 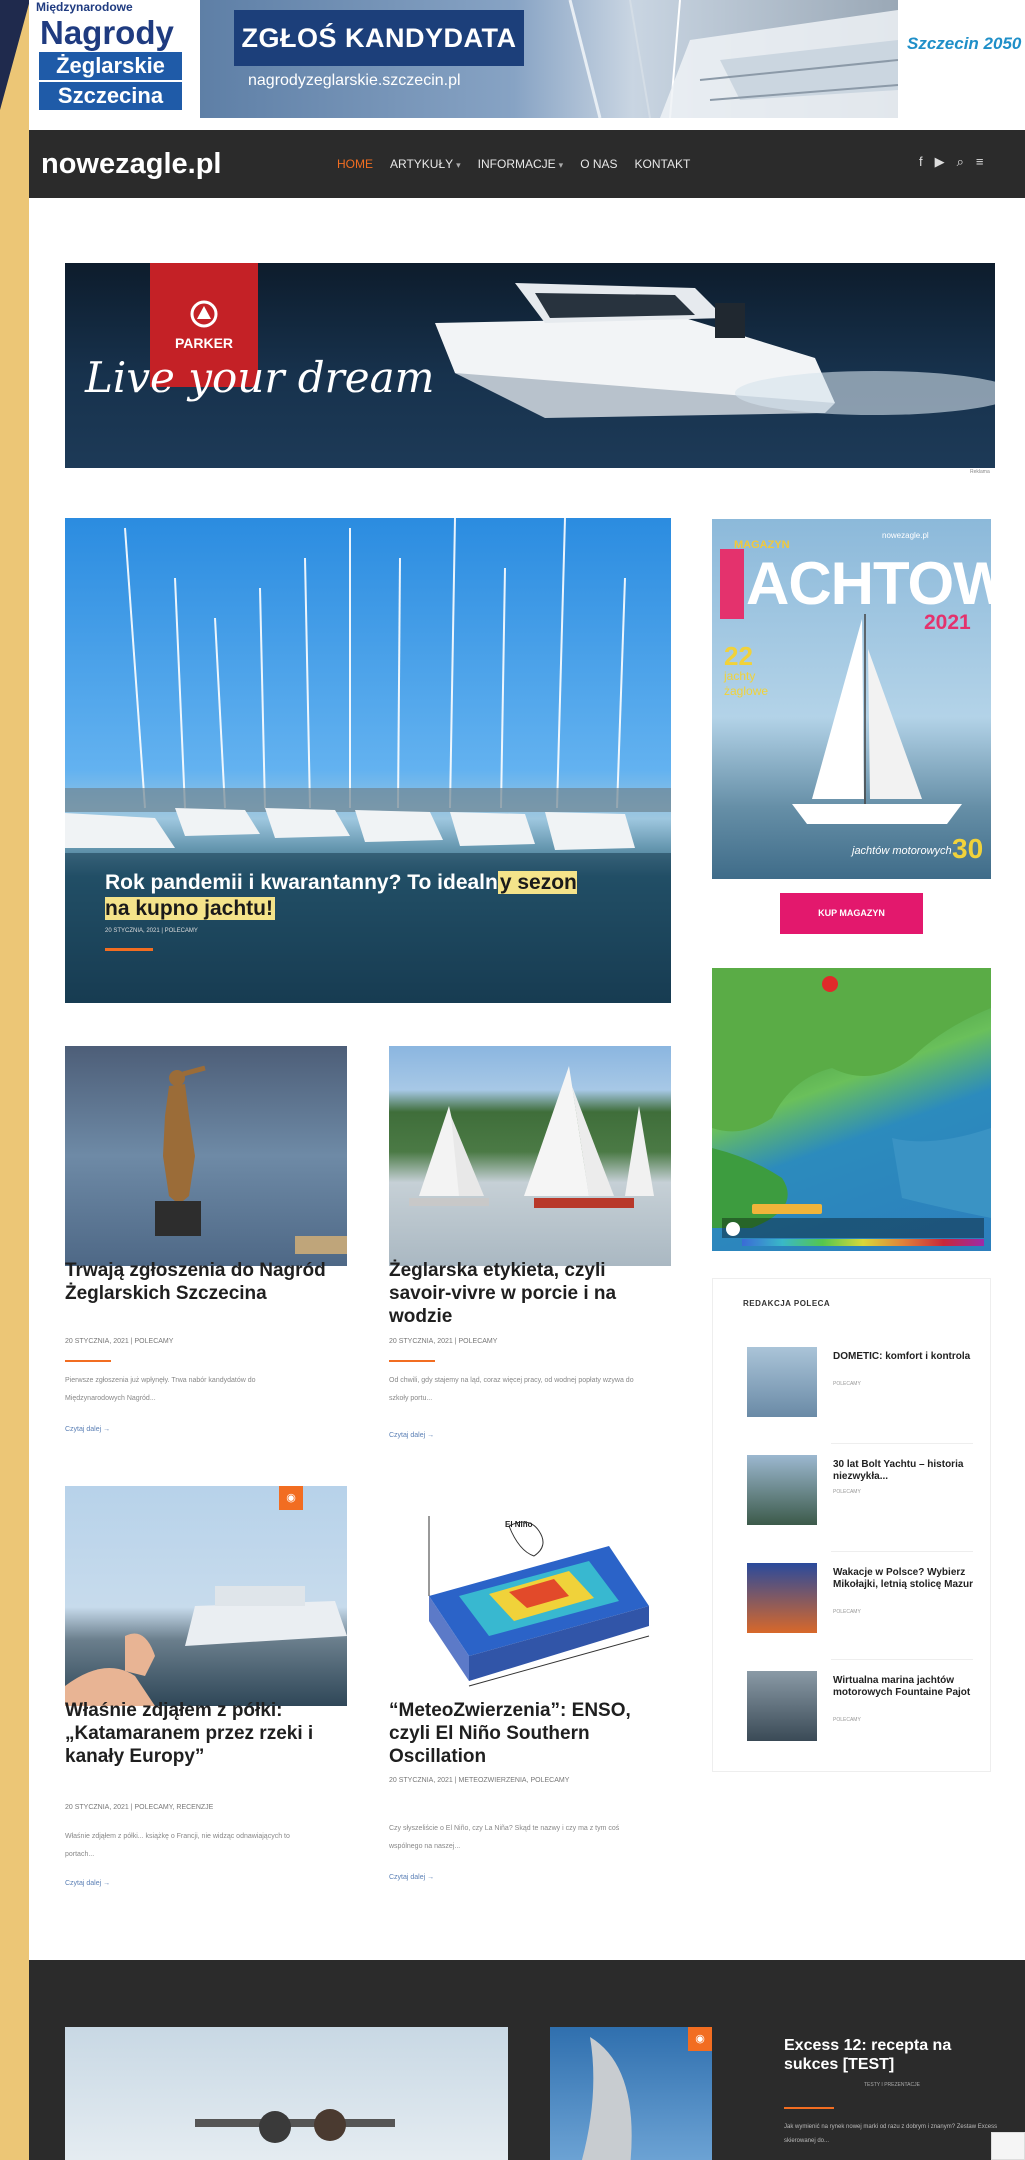 I want to click on nav-home-label: HOME, so click(x=355, y=164).